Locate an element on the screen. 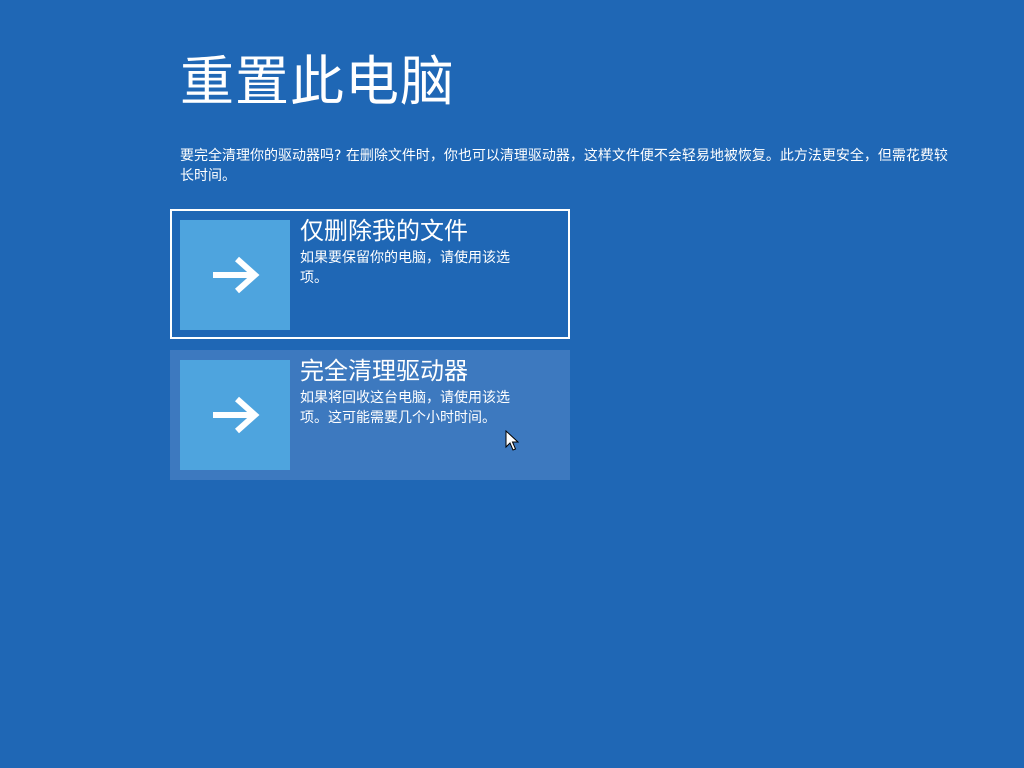  option-description: 如果要保留你的电脑，请使用该选项。 is located at coordinates (405, 268).